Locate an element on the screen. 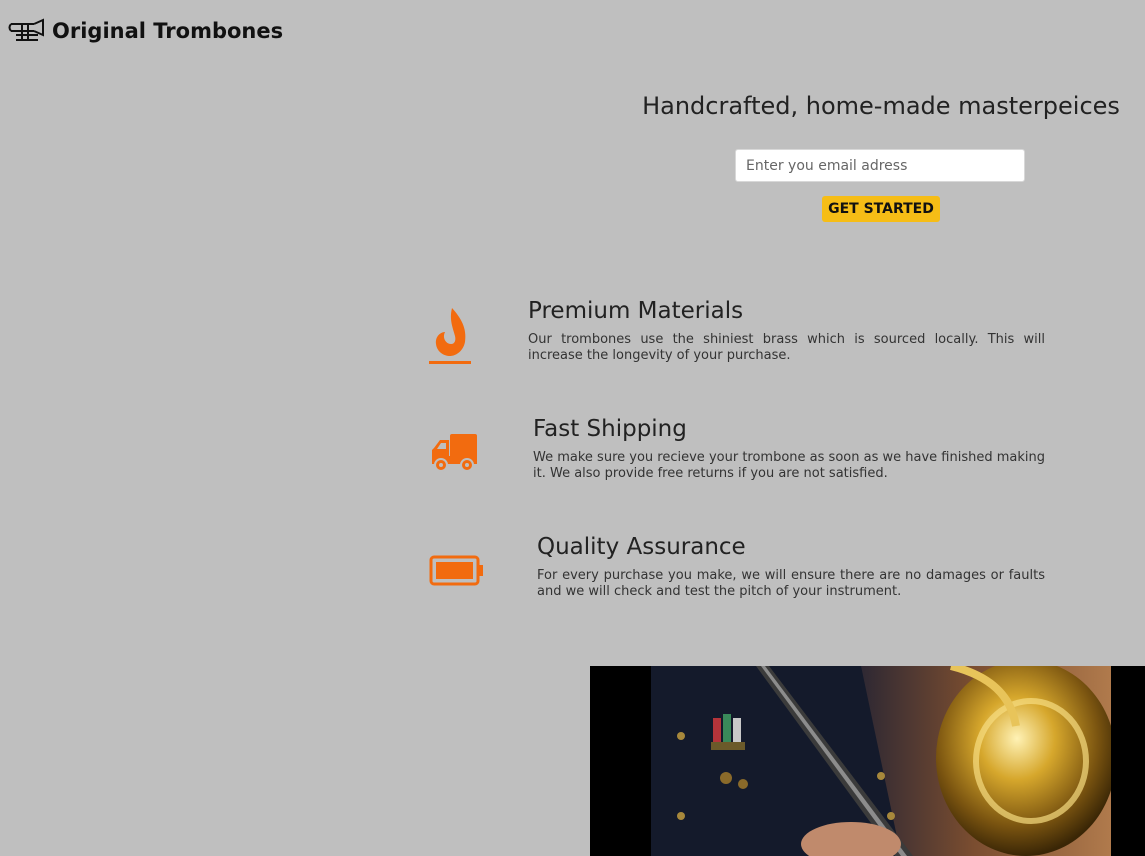 The image size is (1145, 856). hero-title: Handcrafted, home-made masterpeices is located at coordinates (881, 106).